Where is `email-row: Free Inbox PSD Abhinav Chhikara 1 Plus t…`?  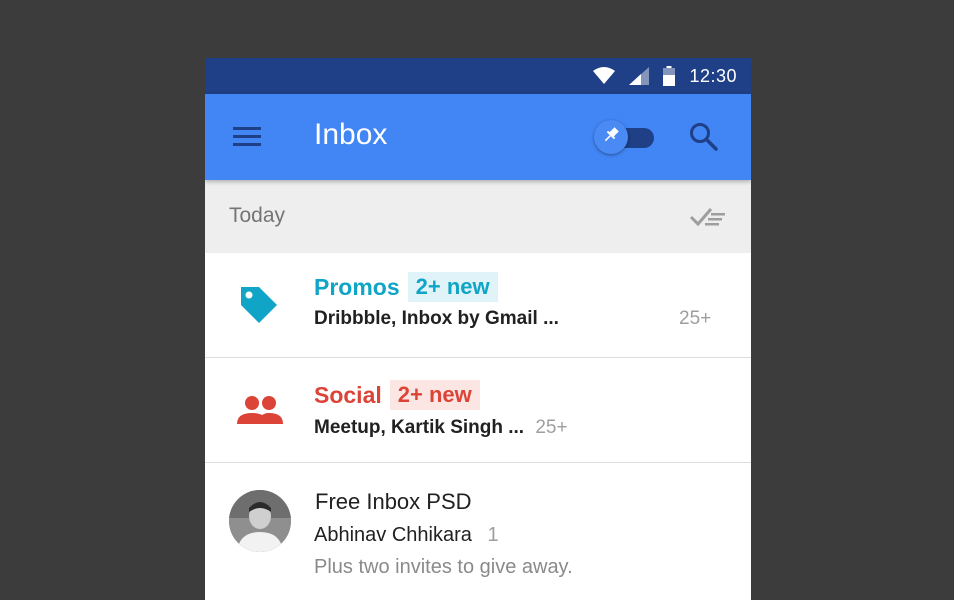
email-row: Free Inbox PSD Abhinav Chhikara 1 Plus t… is located at coordinates (478, 531).